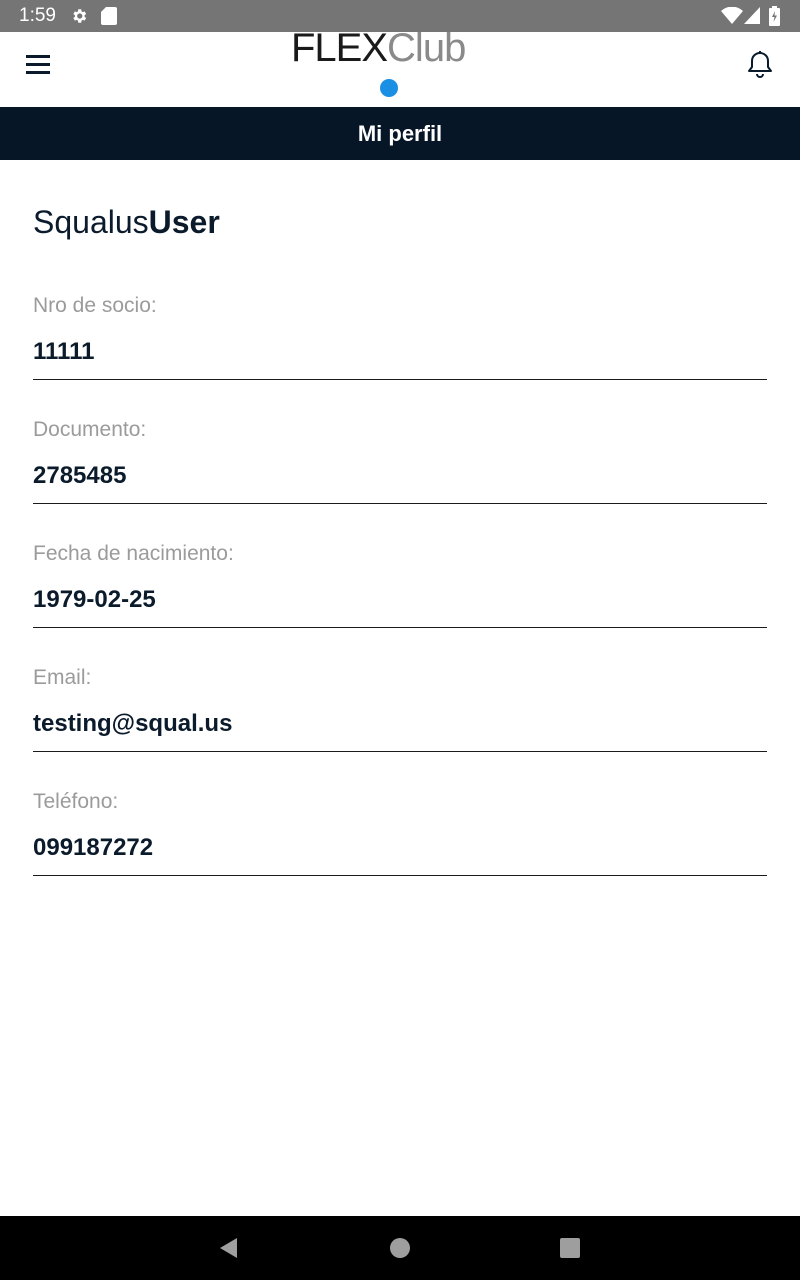  I want to click on sd-card-icon, so click(109, 16).